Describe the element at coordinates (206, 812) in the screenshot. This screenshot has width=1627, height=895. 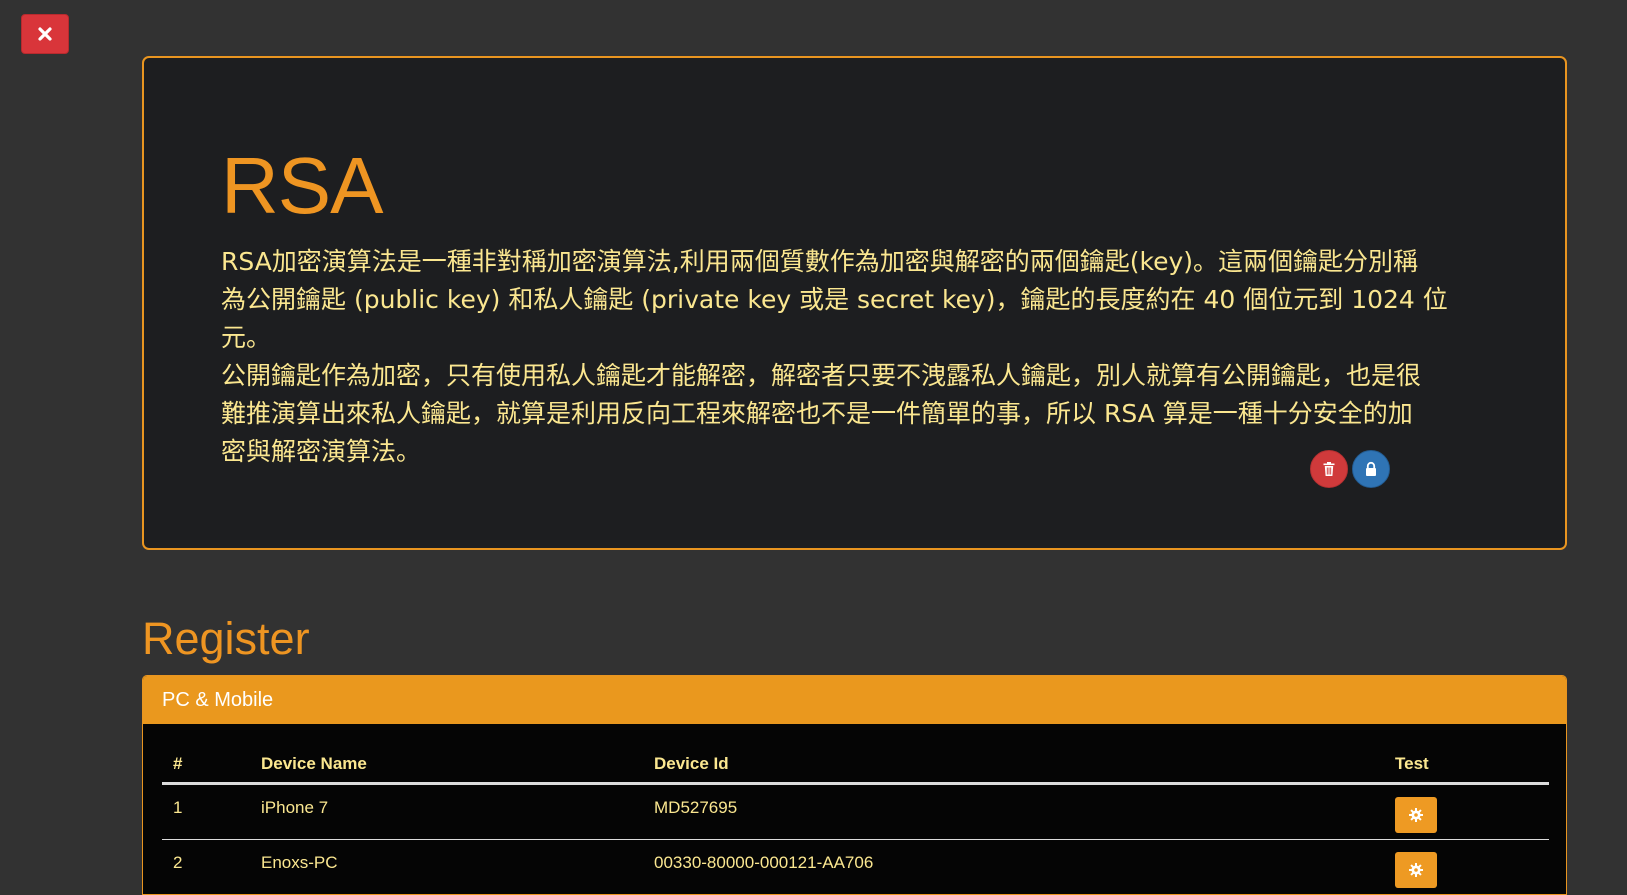
I see `row-number: 1` at that location.